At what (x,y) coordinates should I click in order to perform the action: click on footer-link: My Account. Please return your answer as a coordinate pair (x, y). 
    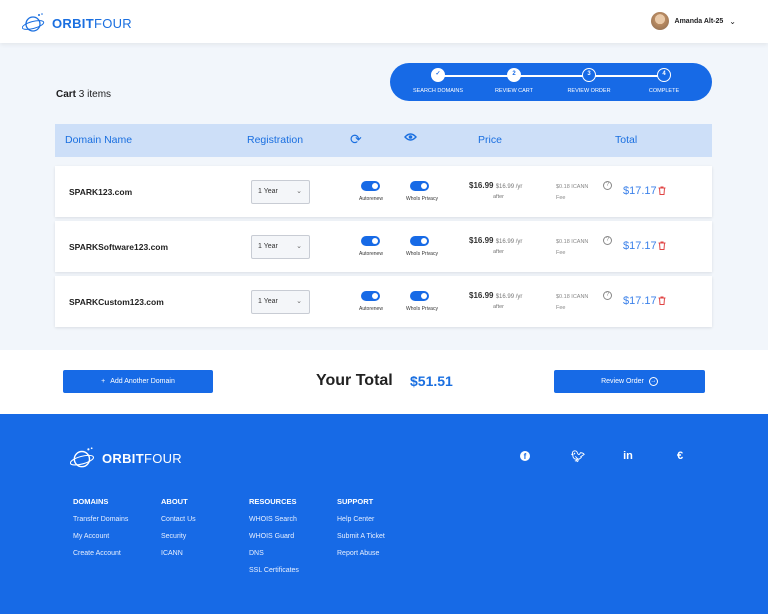
    Looking at the image, I should click on (100, 536).